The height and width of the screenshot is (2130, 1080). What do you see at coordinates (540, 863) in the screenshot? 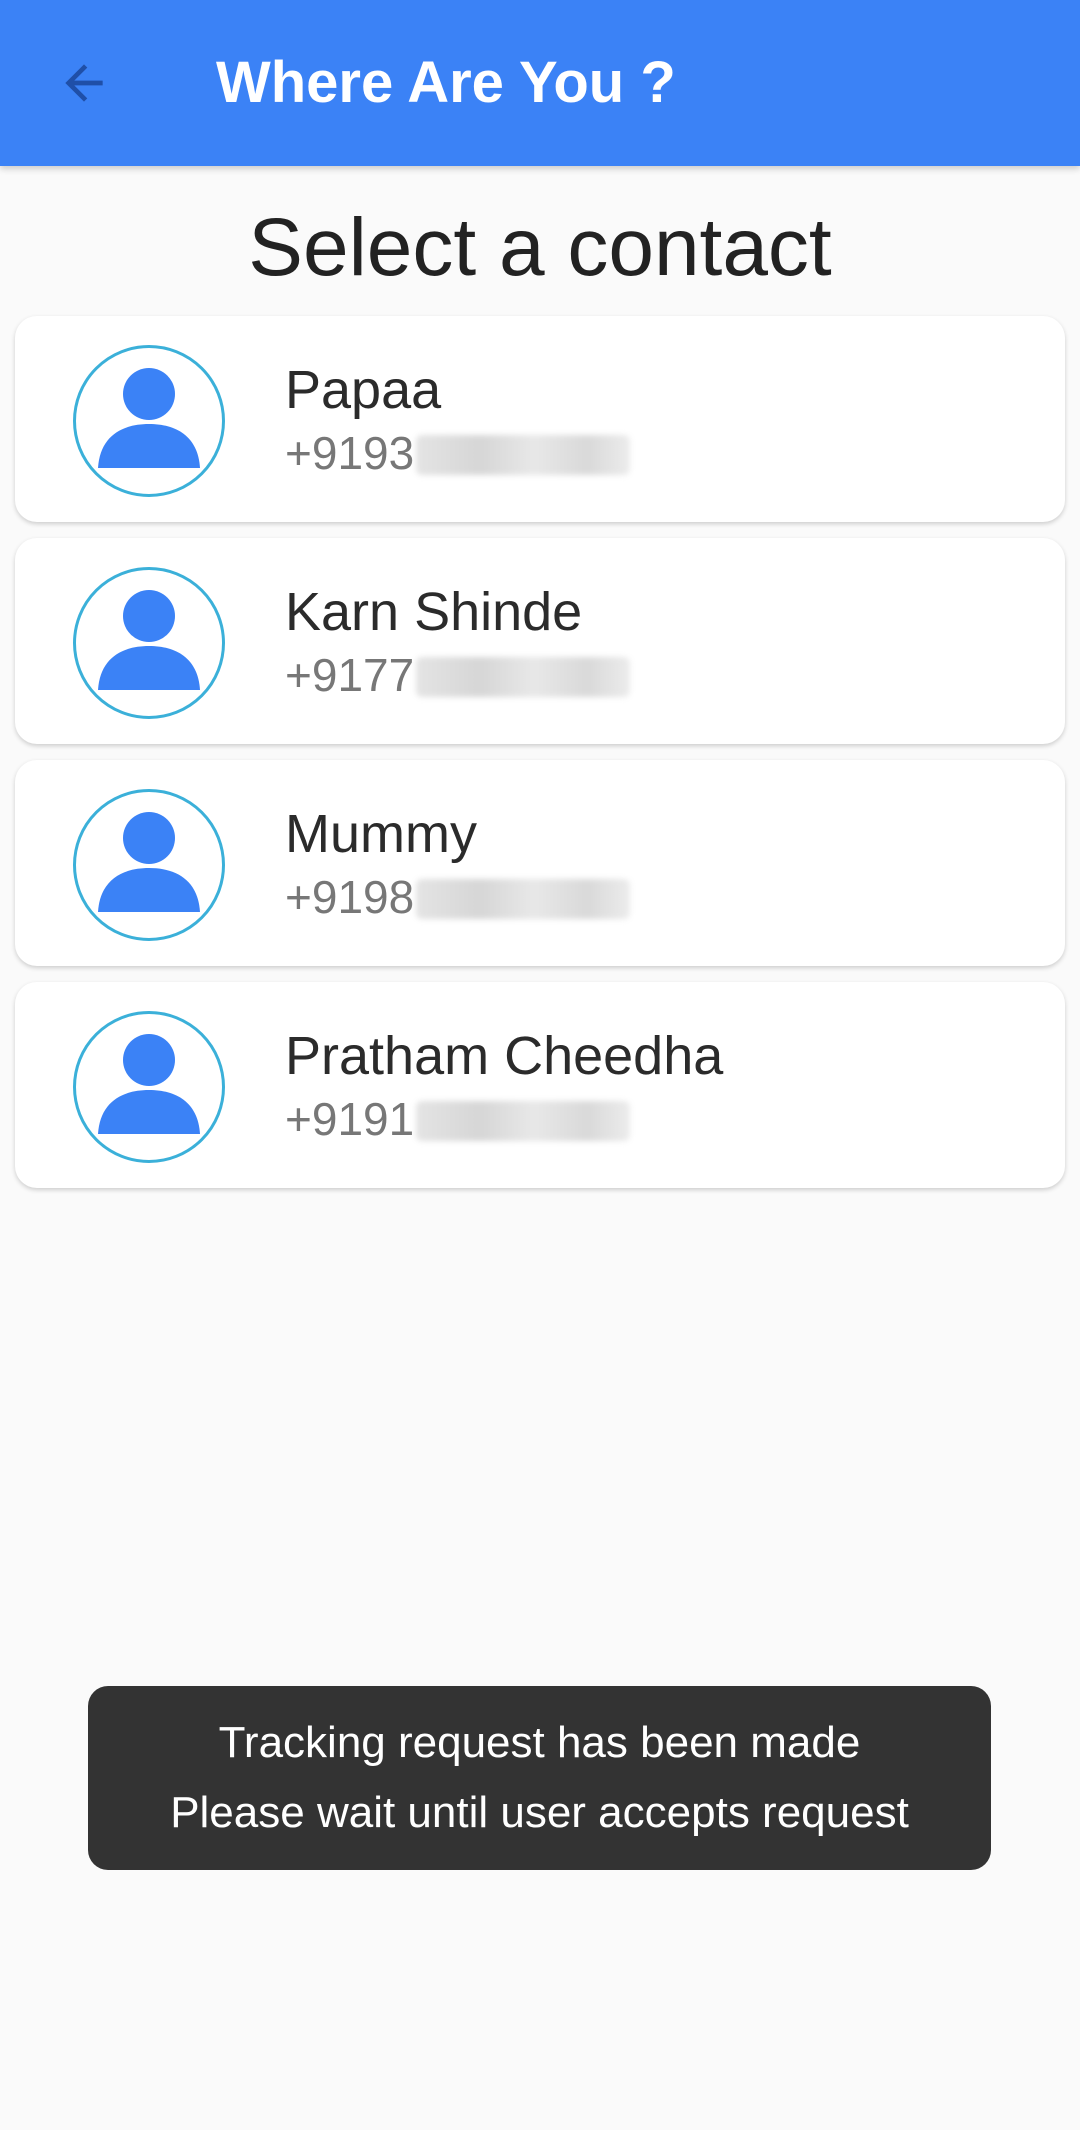
I see `contact-card: Mummy +9198` at bounding box center [540, 863].